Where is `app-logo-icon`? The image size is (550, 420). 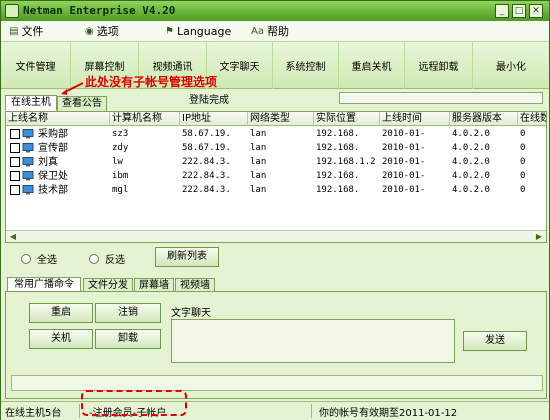 app-logo-icon is located at coordinates (12, 11).